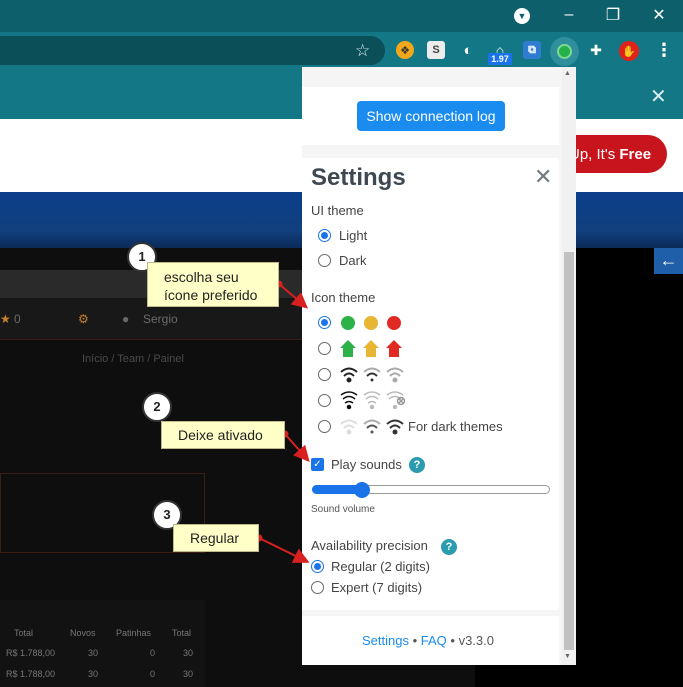 This screenshot has width=683, height=687. What do you see at coordinates (157, 407) in the screenshot?
I see `step-2-marker: 2` at bounding box center [157, 407].